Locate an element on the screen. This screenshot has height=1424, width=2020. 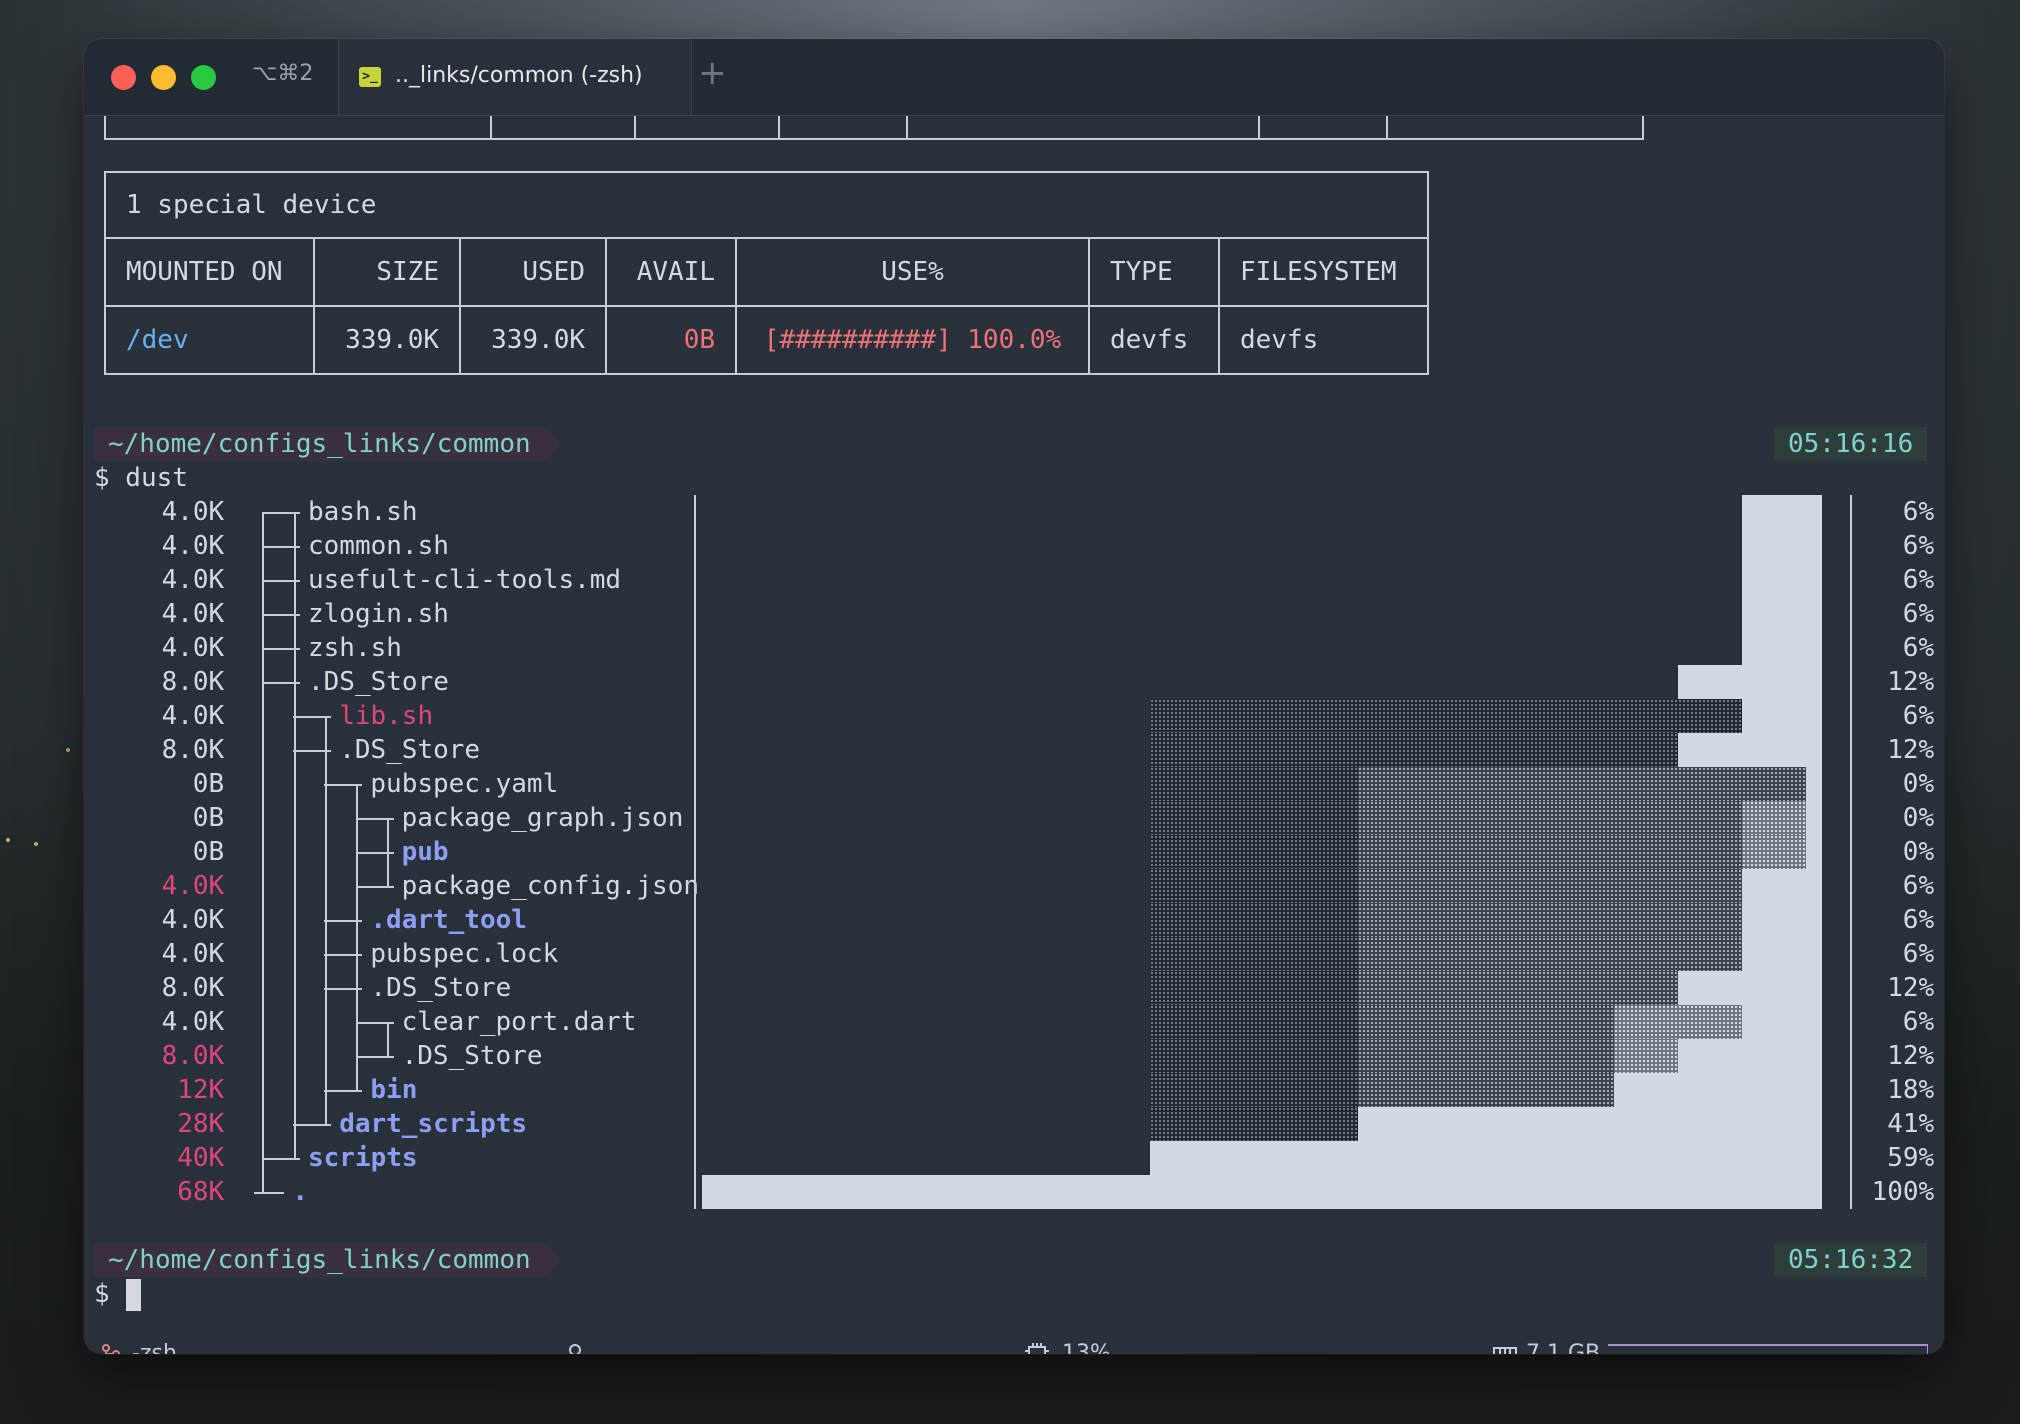
table-separator is located at coordinates (779, 127).